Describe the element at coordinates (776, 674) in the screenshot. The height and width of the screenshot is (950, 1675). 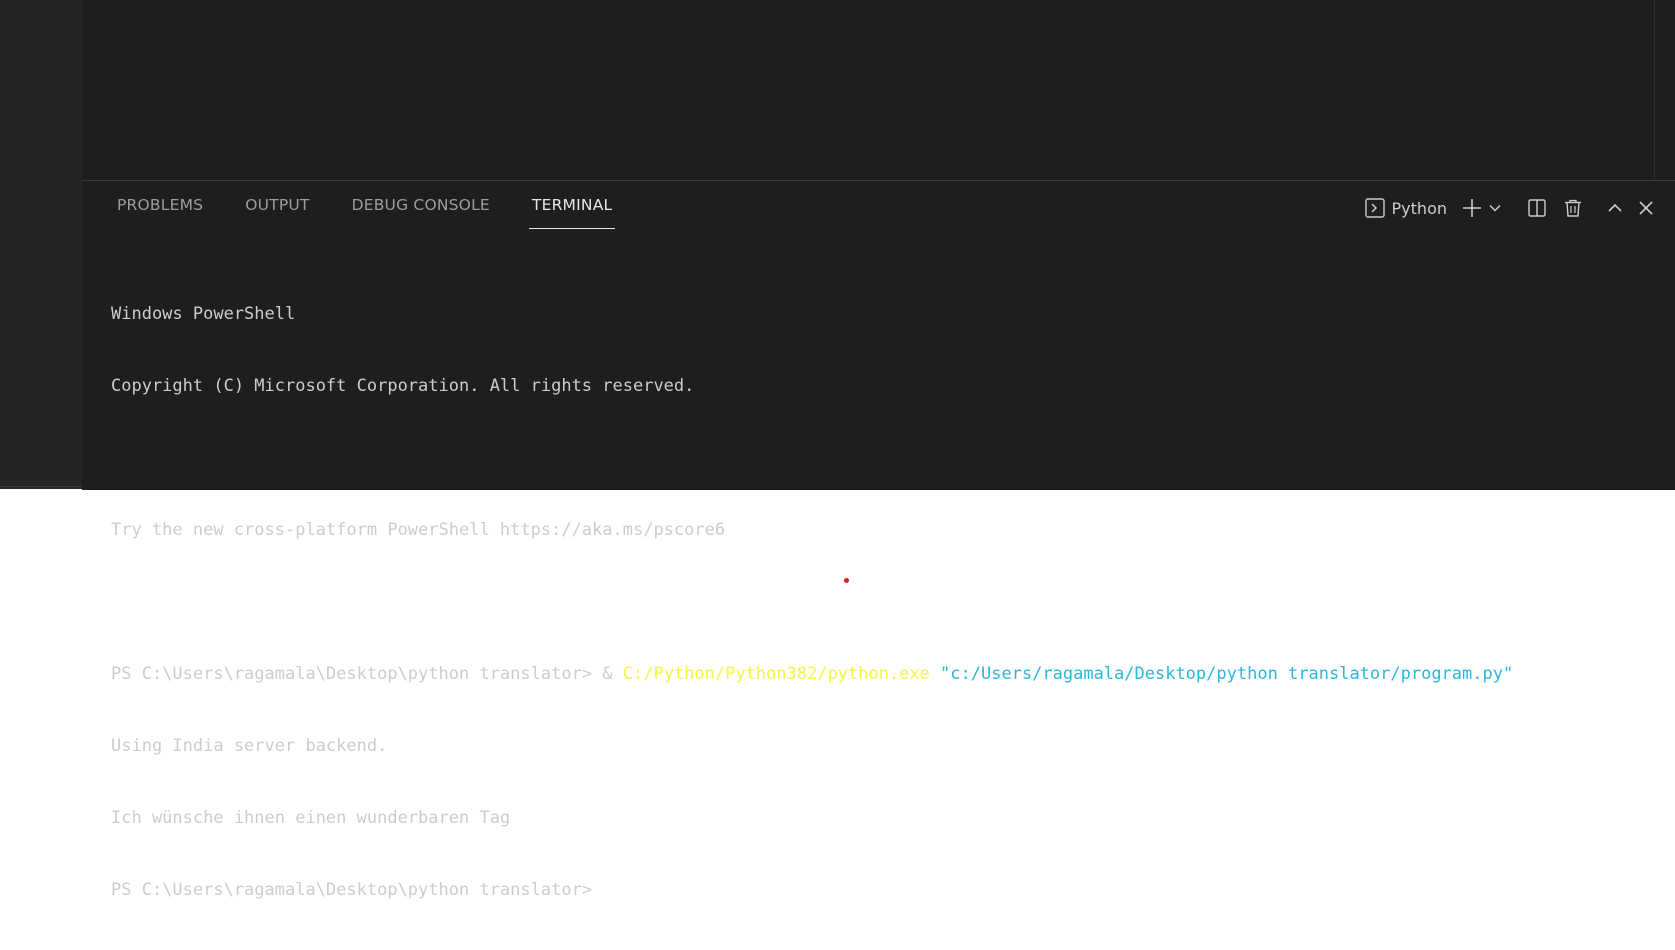
I see `python-exe-path: C:/Python/Python382/python.exe` at that location.